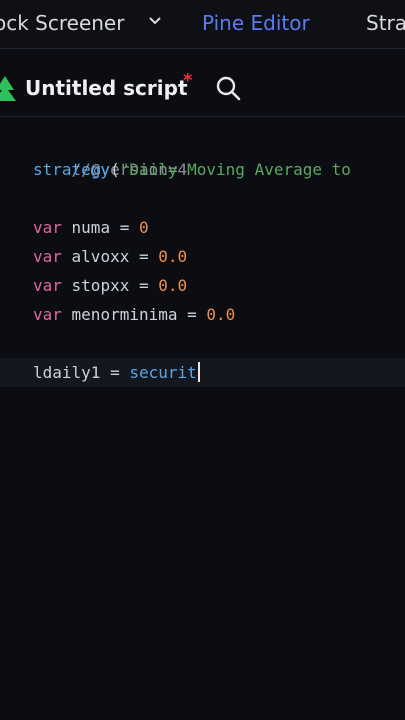 The image size is (405, 720). What do you see at coordinates (163, 372) in the screenshot?
I see `code-function: securit` at bounding box center [163, 372].